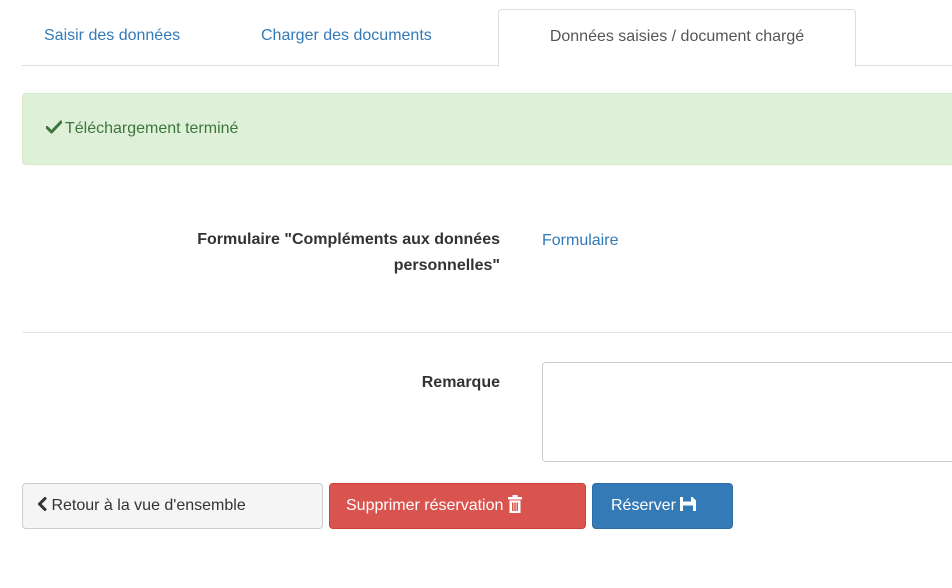  Describe the element at coordinates (425, 505) in the screenshot. I see `delete-button-label: Supprimer réservation` at that location.